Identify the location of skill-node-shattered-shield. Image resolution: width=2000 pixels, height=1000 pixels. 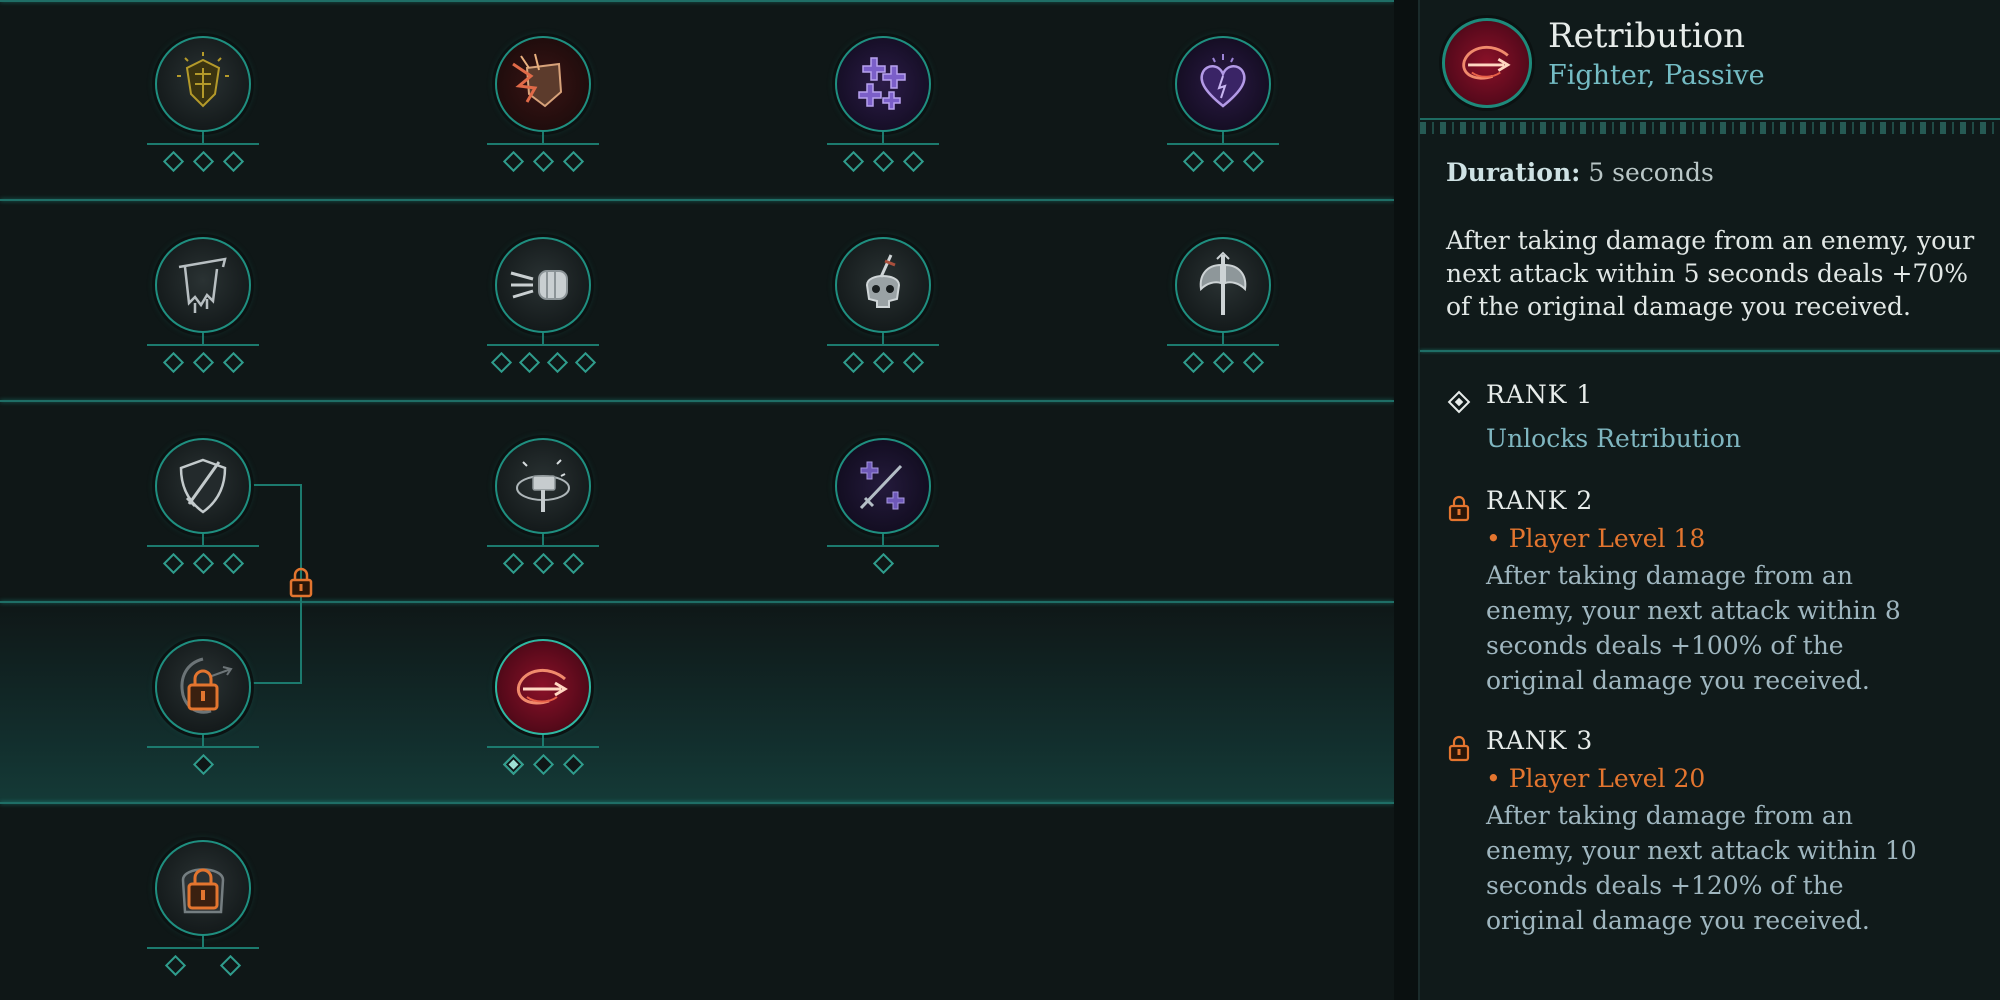
(540, 111).